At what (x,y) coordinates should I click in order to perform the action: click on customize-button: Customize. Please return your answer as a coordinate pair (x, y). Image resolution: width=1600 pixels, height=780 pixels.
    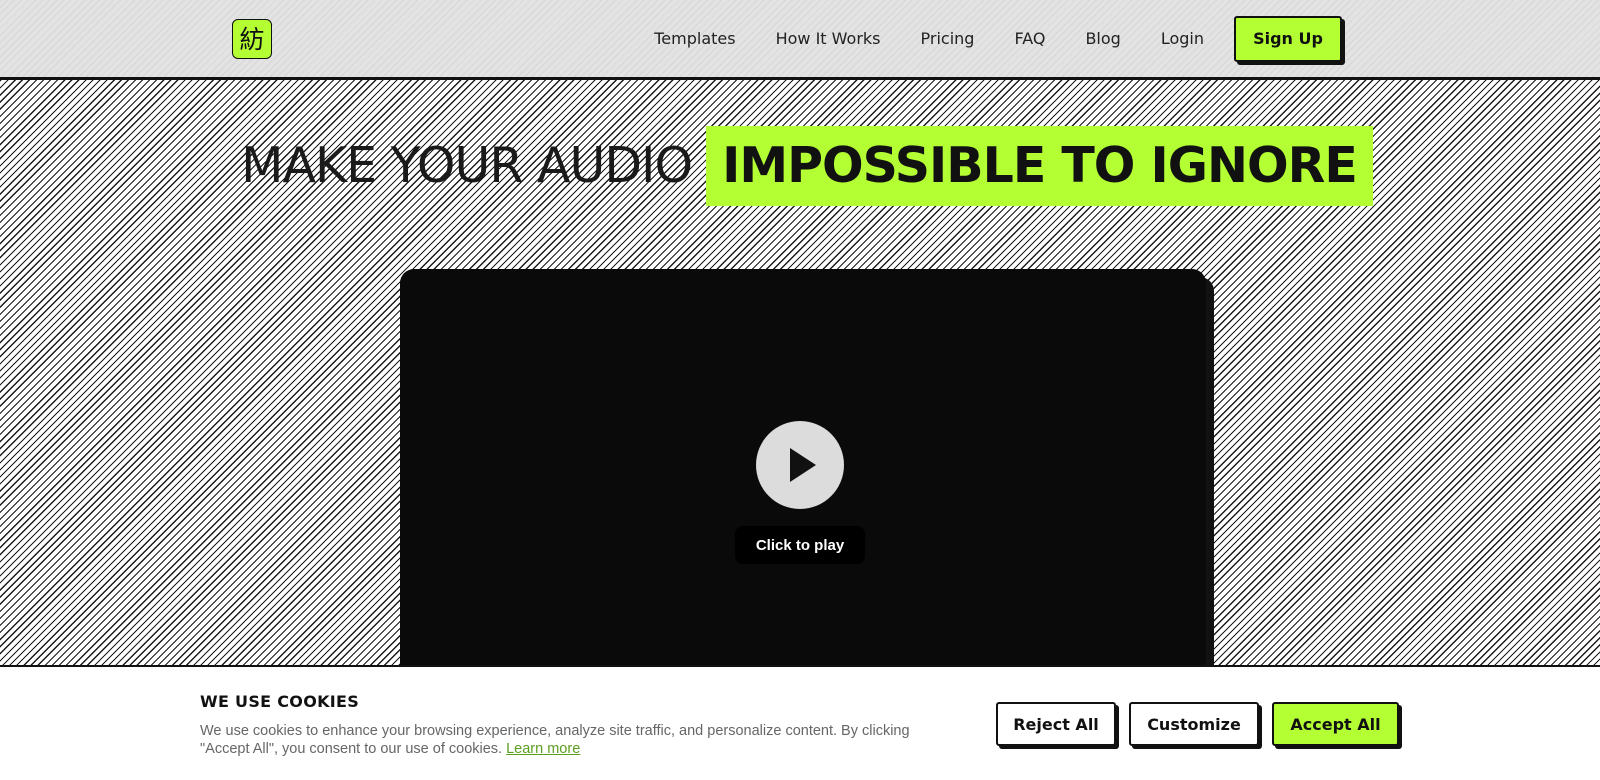
    Looking at the image, I should click on (1194, 724).